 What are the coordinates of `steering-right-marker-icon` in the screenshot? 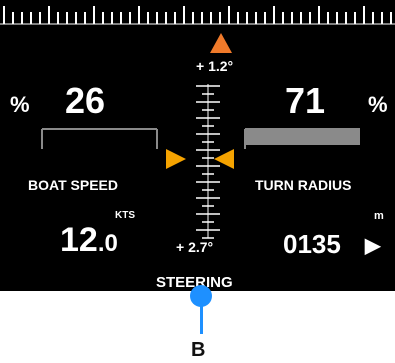 It's located at (224, 159).